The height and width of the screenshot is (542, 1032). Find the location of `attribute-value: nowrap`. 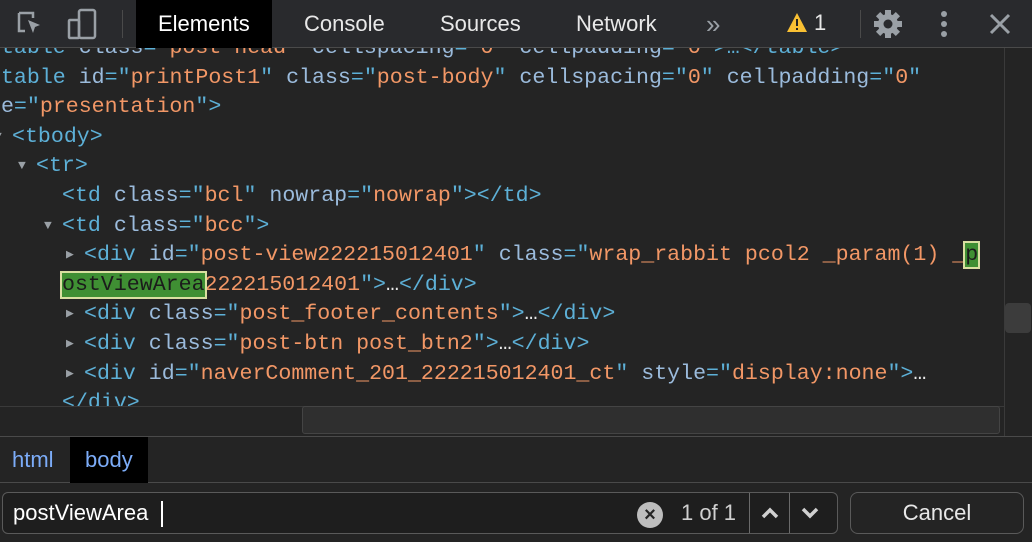

attribute-value: nowrap is located at coordinates (412, 196).